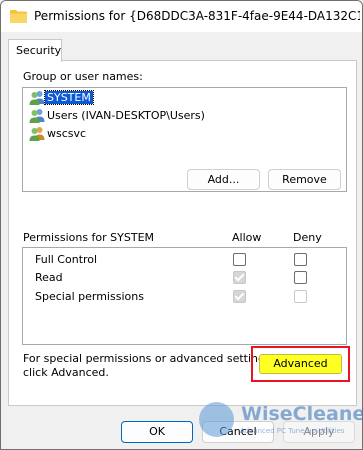  What do you see at coordinates (292, 431) in the screenshot?
I see `watermark-tagline: Advanced PC Tune-up Utilities` at bounding box center [292, 431].